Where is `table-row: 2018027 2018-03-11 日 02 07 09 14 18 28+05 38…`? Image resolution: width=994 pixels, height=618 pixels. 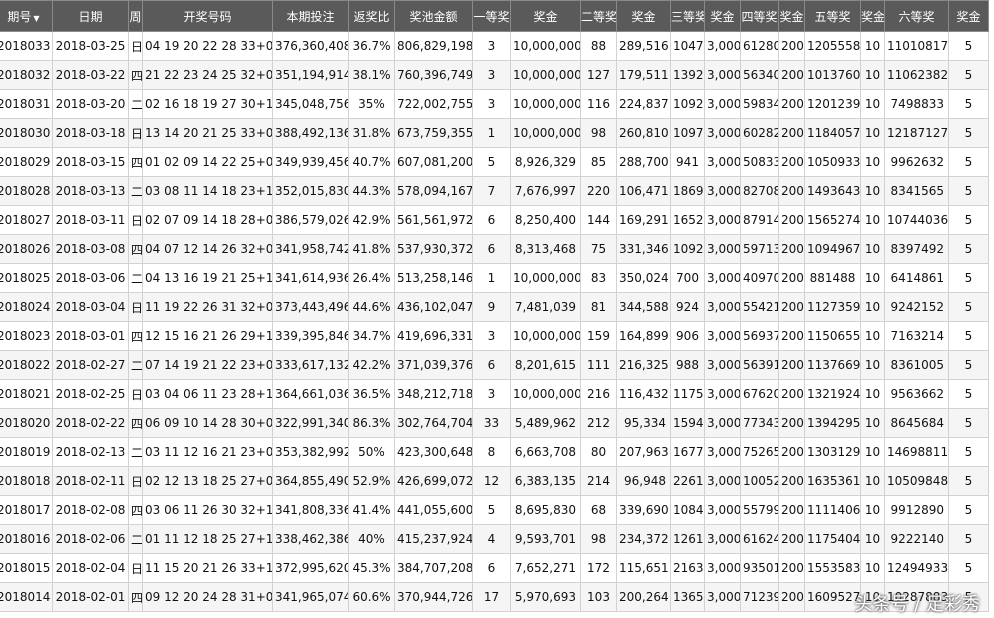 table-row: 2018027 2018-03-11 日 02 07 09 14 18 28+05 38… is located at coordinates (494, 220).